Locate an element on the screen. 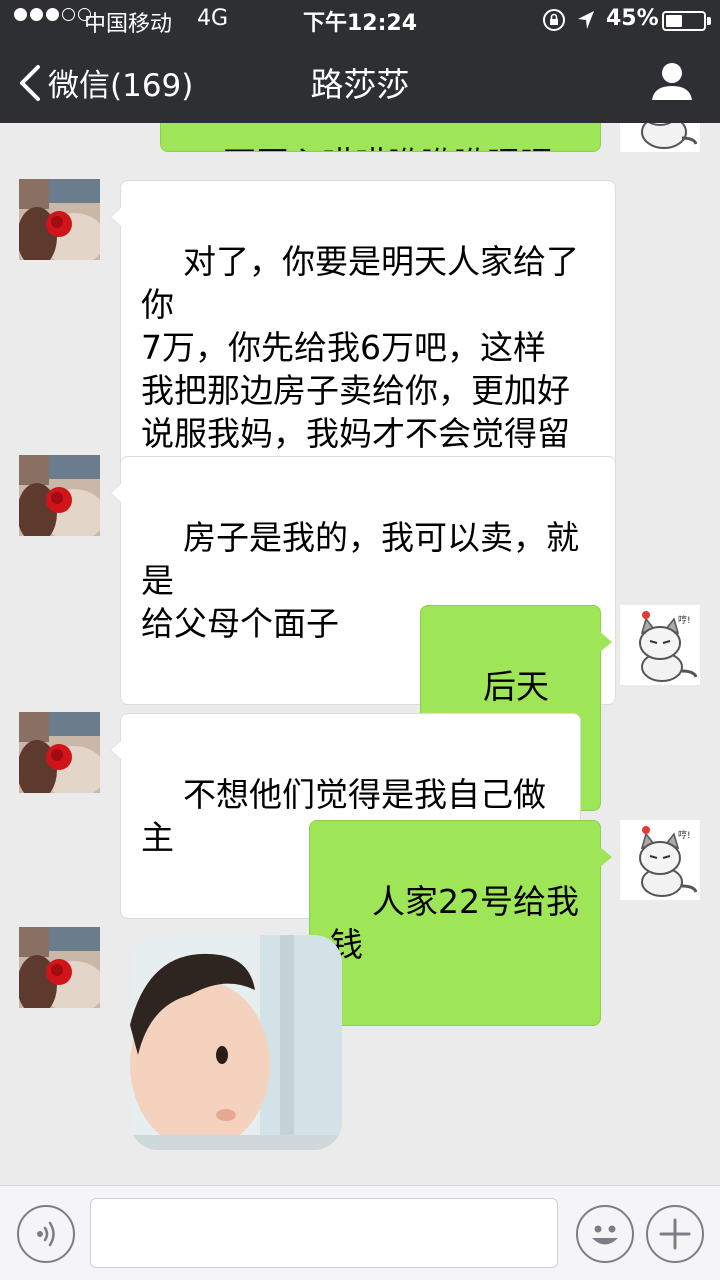 This screenshot has width=720, height=1280. battery-percent: 45% is located at coordinates (632, 18).